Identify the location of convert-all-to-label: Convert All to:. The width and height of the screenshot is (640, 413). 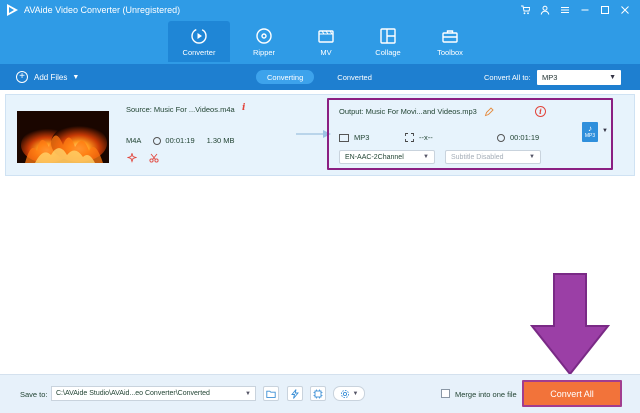
(507, 77).